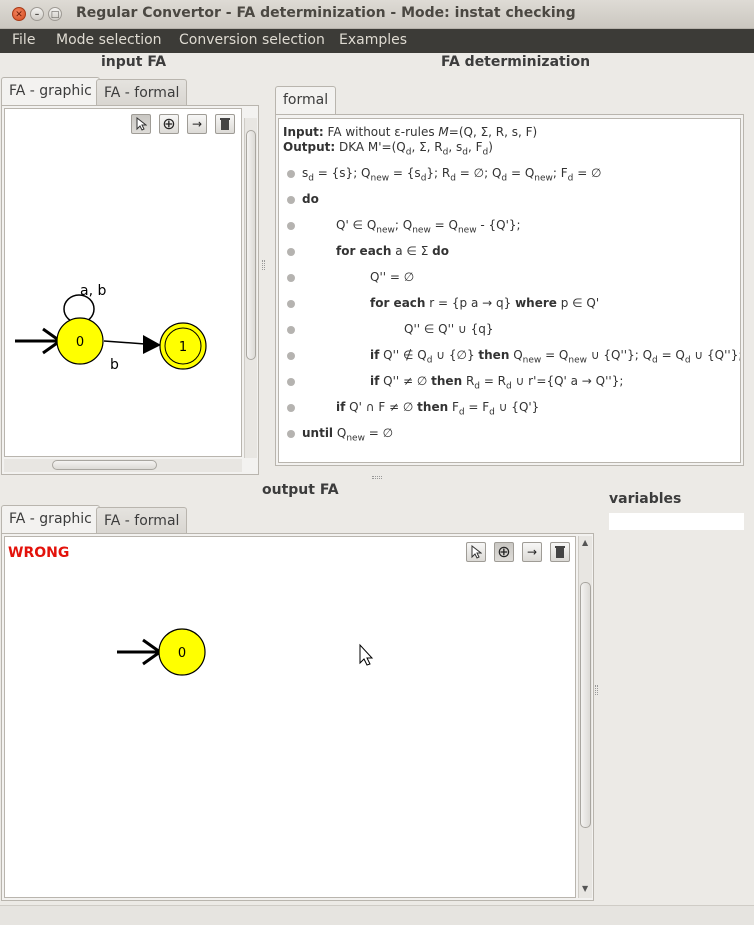 The height and width of the screenshot is (925, 754). I want to click on scroll-up-icon: ▲, so click(585, 542).